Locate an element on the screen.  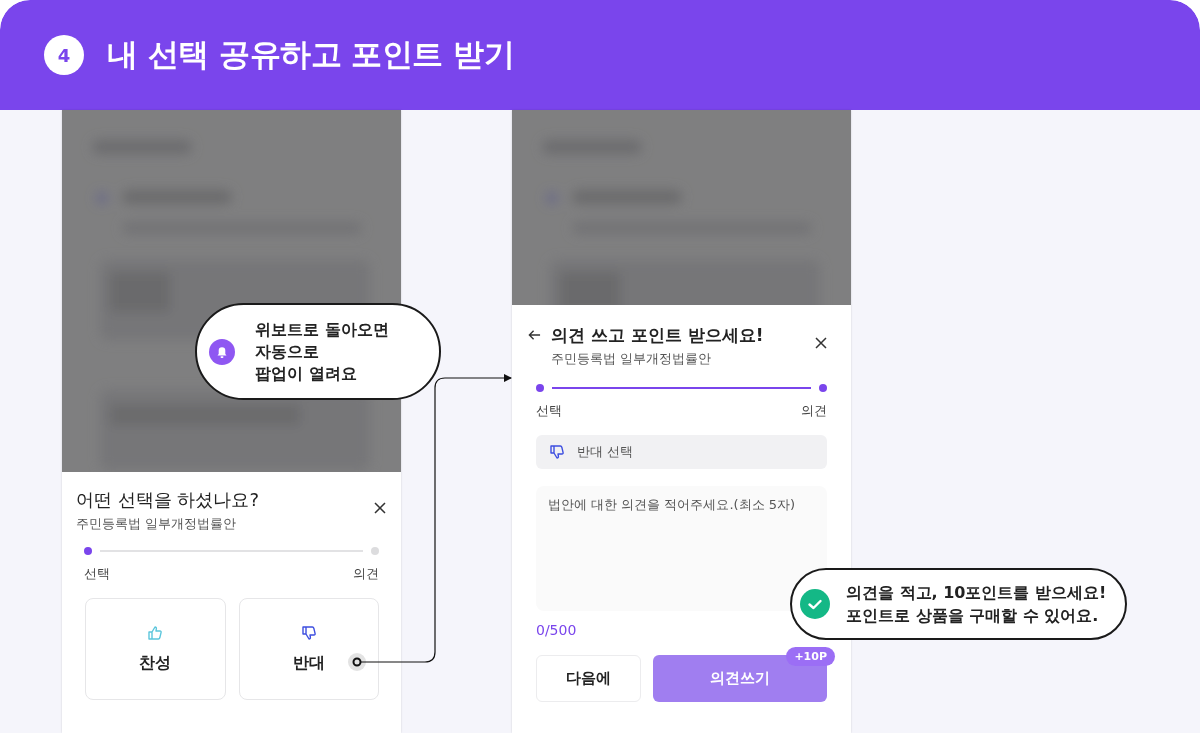
step-number: 4 is located at coordinates (64, 55).